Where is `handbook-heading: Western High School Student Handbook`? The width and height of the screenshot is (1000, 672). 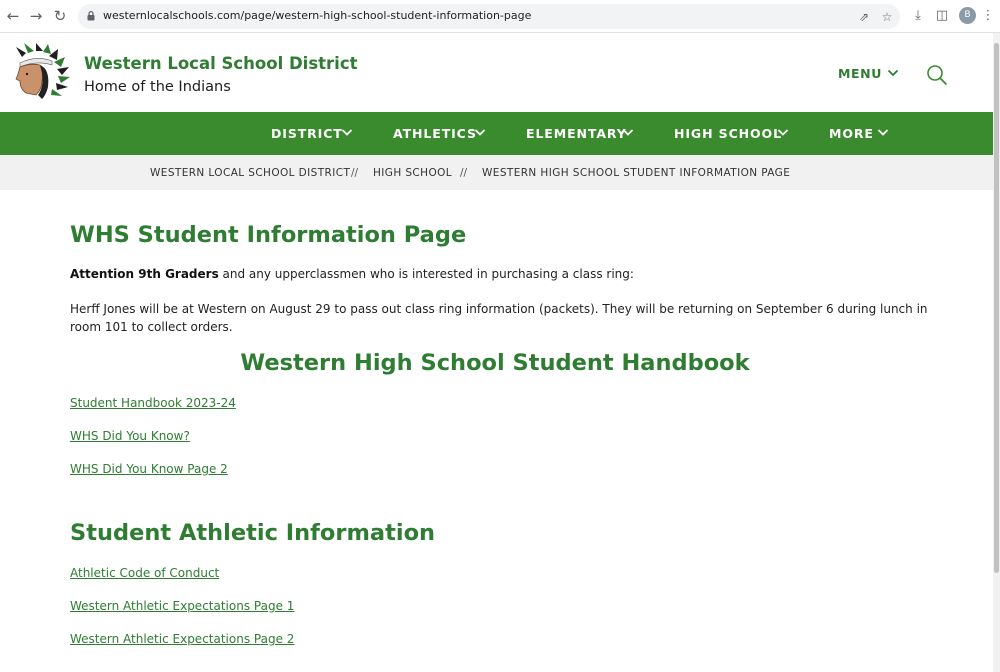
handbook-heading: Western High School Student Handbook is located at coordinates (495, 363).